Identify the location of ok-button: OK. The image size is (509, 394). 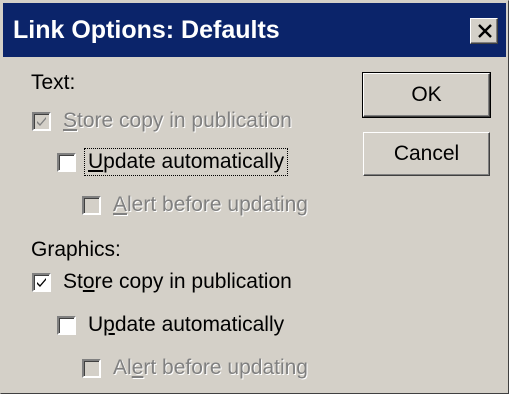
(426, 95).